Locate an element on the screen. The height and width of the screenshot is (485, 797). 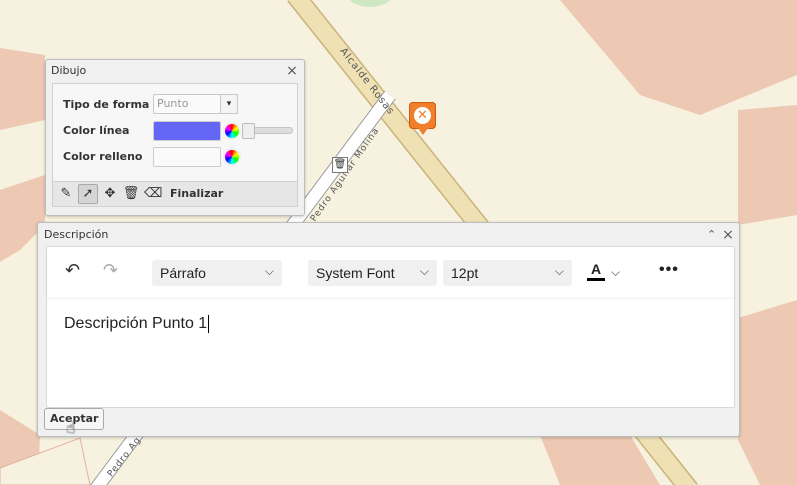
font-color-button: A is located at coordinates (596, 273).